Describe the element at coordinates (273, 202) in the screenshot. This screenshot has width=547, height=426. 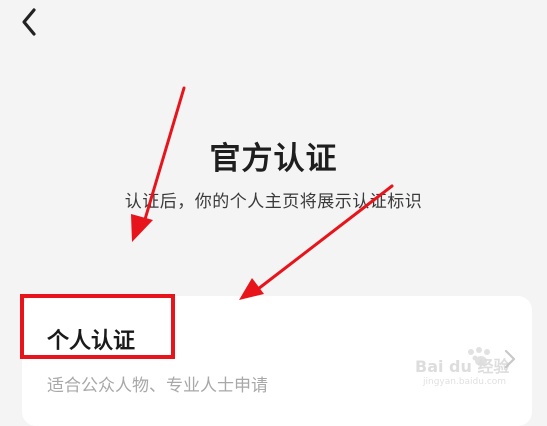
I see `page-subtitle: 认证后，你的个人主页将展示认证标识` at that location.